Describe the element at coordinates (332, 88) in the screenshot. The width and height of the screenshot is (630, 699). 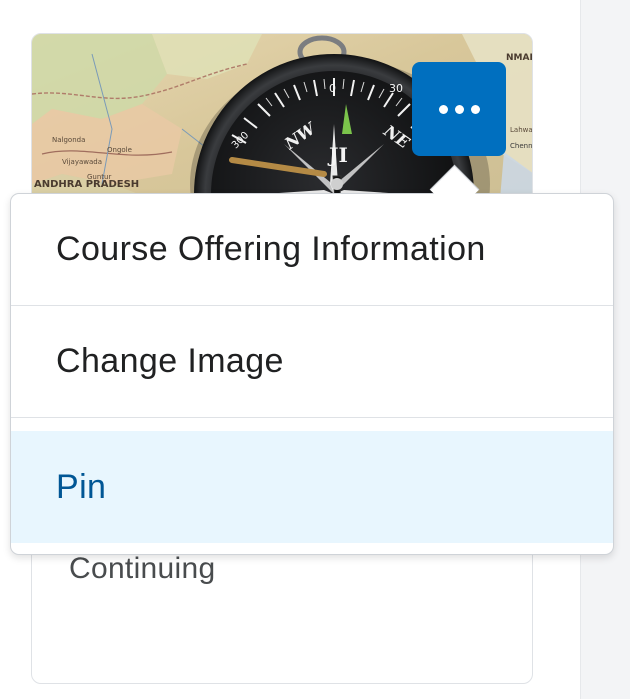
I see `compass-zero: 0` at that location.